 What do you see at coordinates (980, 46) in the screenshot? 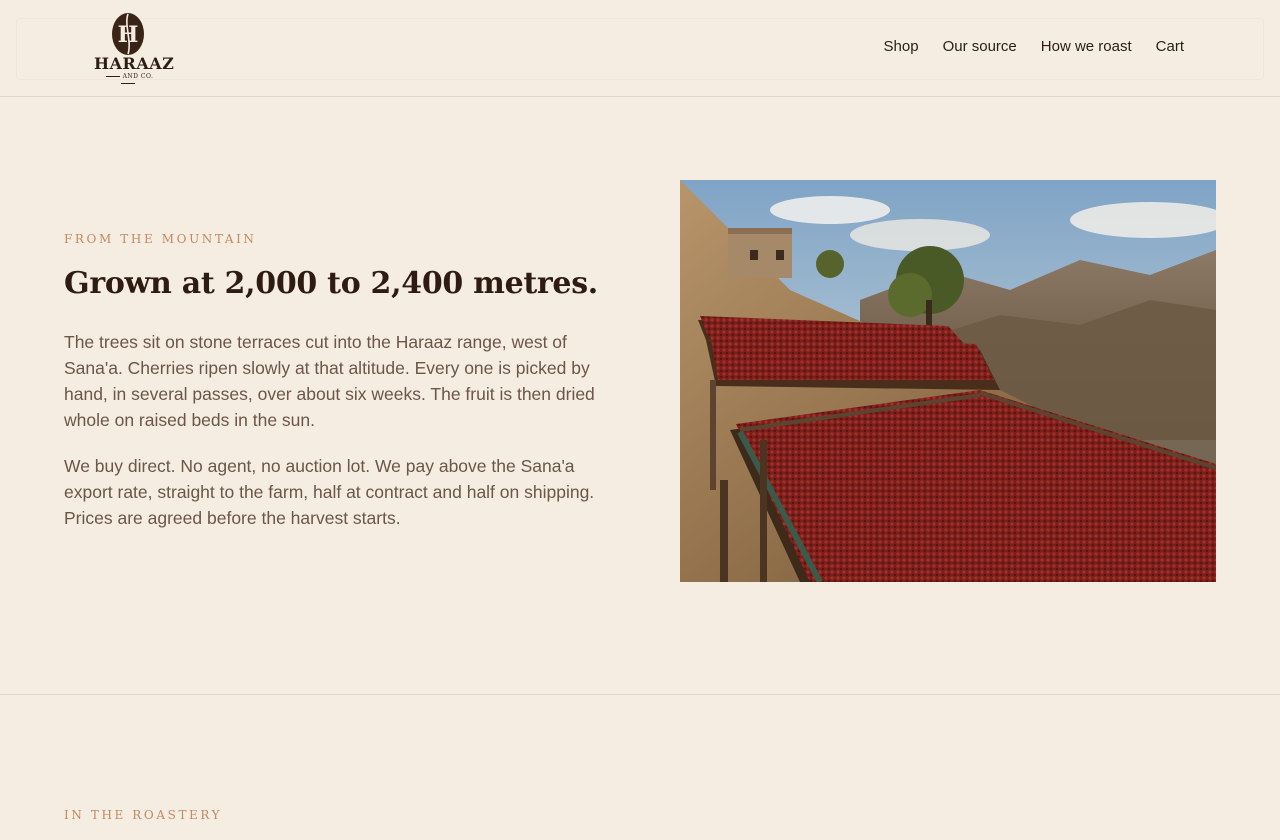
I see `nav-our-source: Our source` at bounding box center [980, 46].